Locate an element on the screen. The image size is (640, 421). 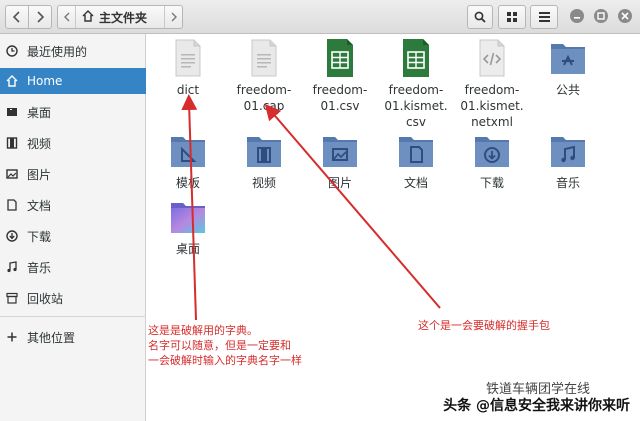
file-label: freedom- 01.kismet. csv is located at coordinates (416, 106).